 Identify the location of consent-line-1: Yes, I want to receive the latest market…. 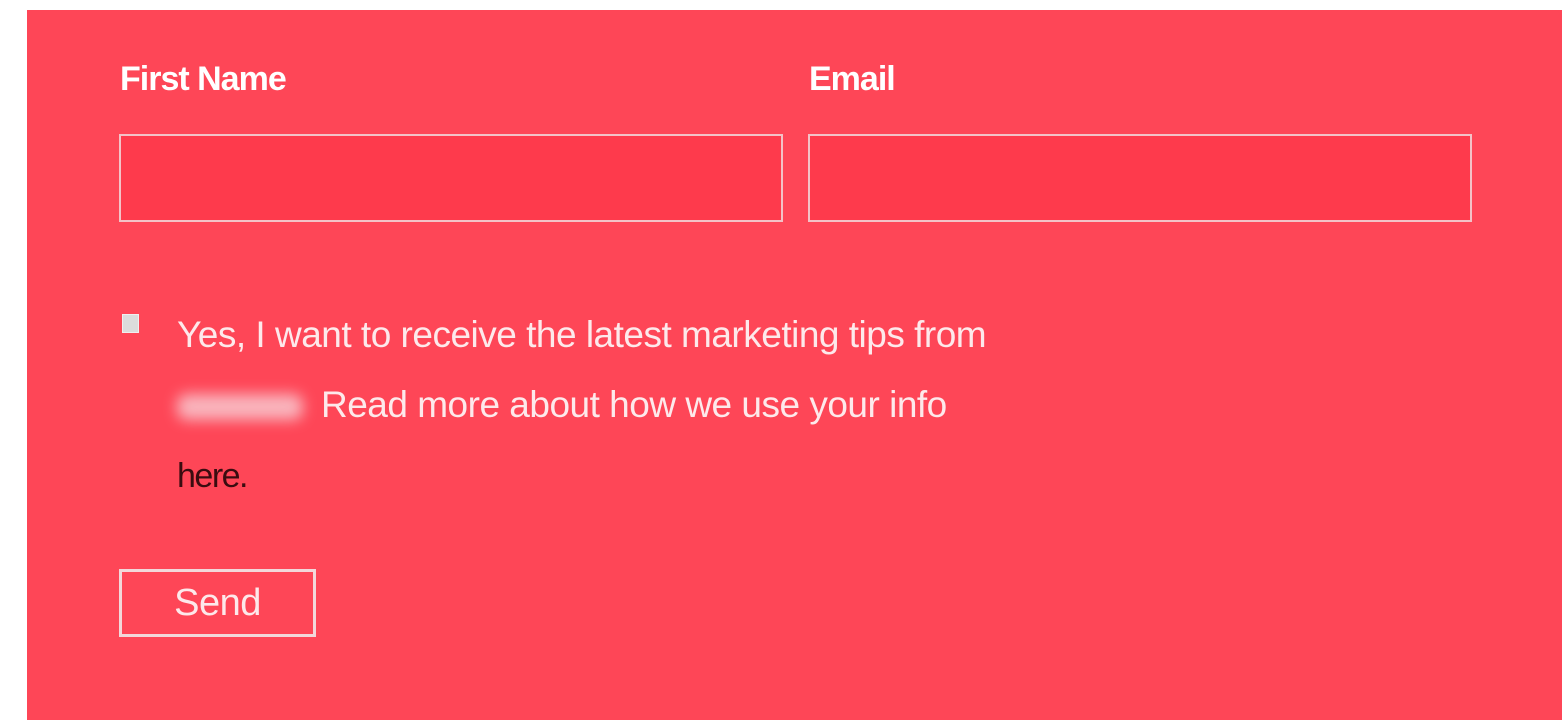
(582, 334).